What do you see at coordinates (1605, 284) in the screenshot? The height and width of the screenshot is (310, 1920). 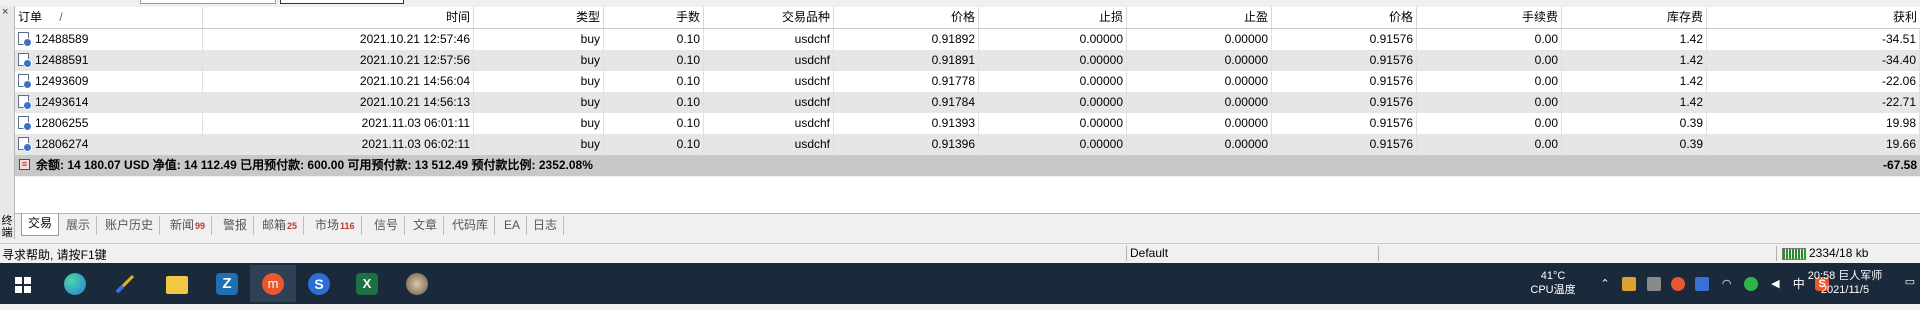 I see `chevron-up-icon: ⌃` at bounding box center [1605, 284].